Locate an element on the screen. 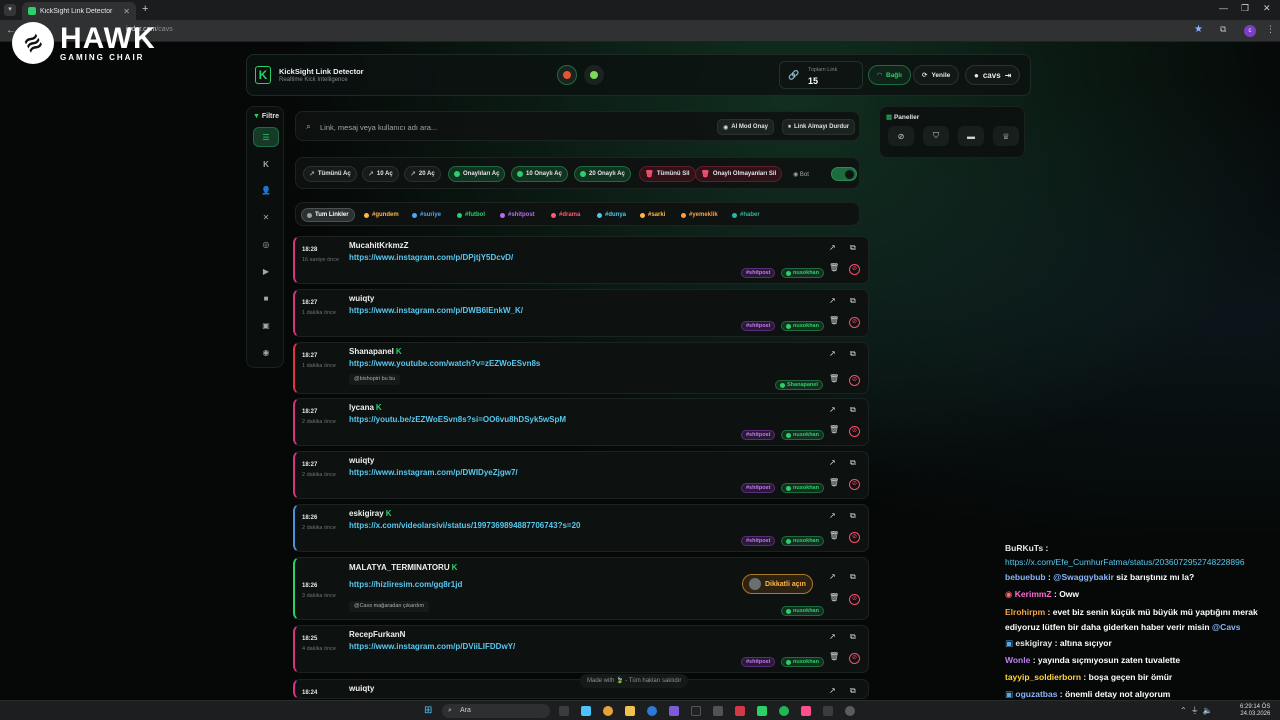 The image size is (1280, 720). profile-avatar: c is located at coordinates (1250, 31).